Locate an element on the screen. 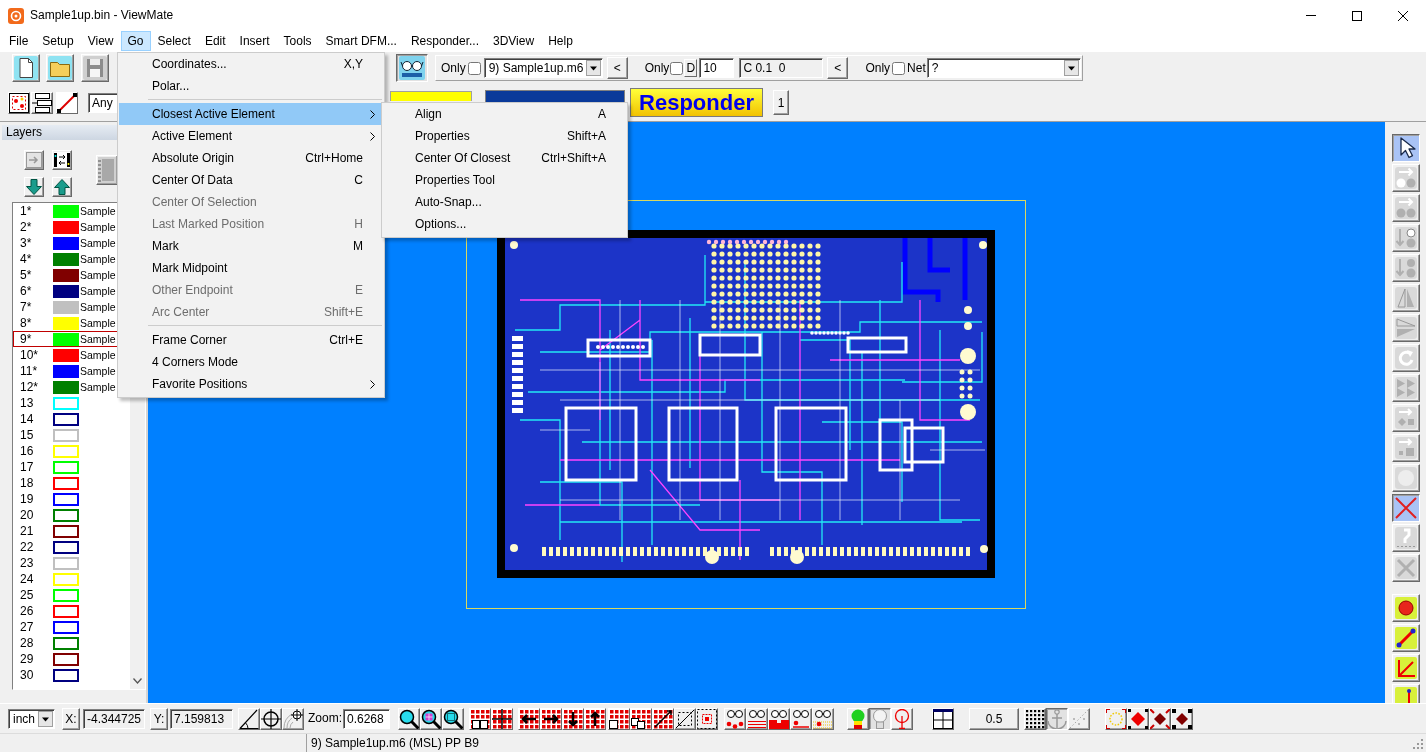 This screenshot has width=1426, height=752. y-button: Y: is located at coordinates (159, 718).